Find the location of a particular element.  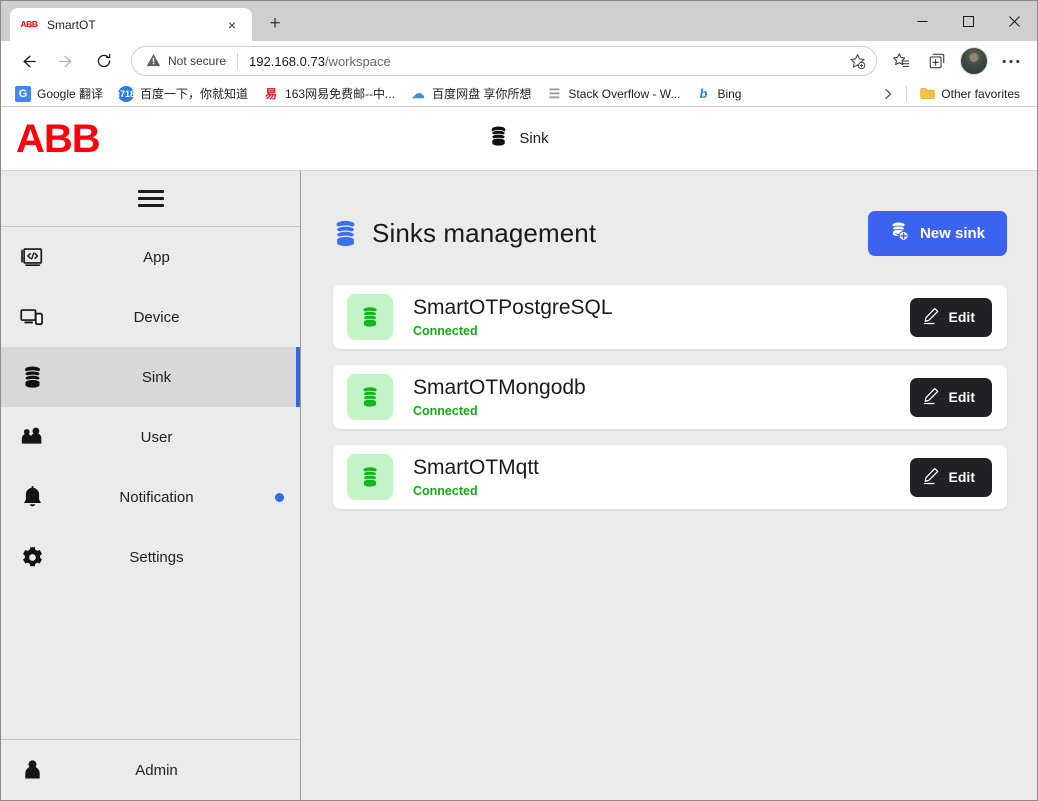

bookmark-item: G Google 翻译 is located at coordinates (59, 93).